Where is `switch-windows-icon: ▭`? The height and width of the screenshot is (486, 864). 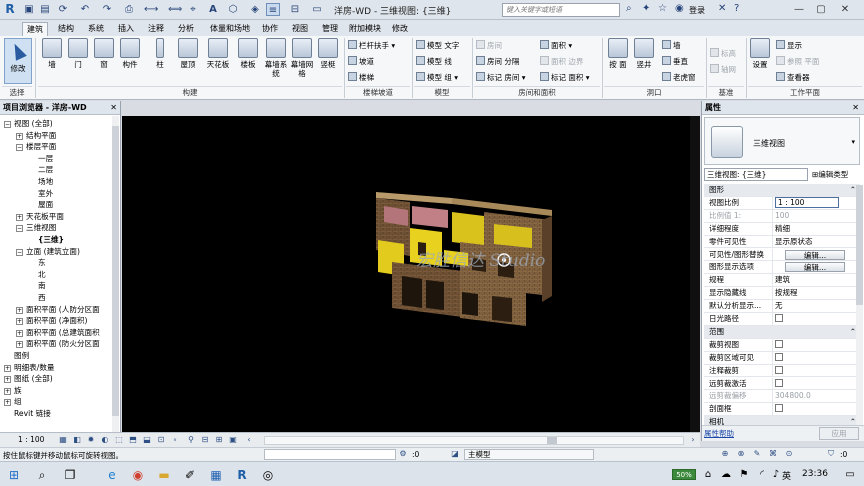
switch-windows-icon: ▭ is located at coordinates (317, 9).